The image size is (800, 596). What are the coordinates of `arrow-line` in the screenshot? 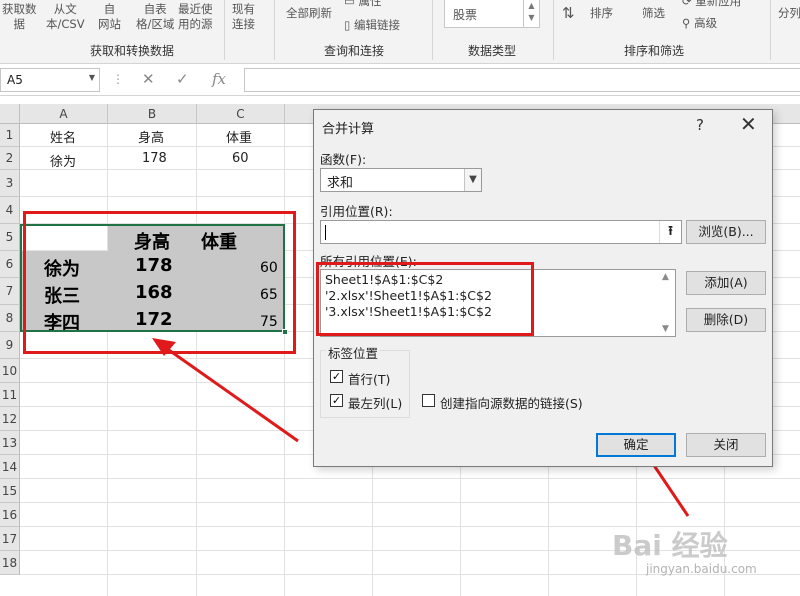 It's located at (232, 394).